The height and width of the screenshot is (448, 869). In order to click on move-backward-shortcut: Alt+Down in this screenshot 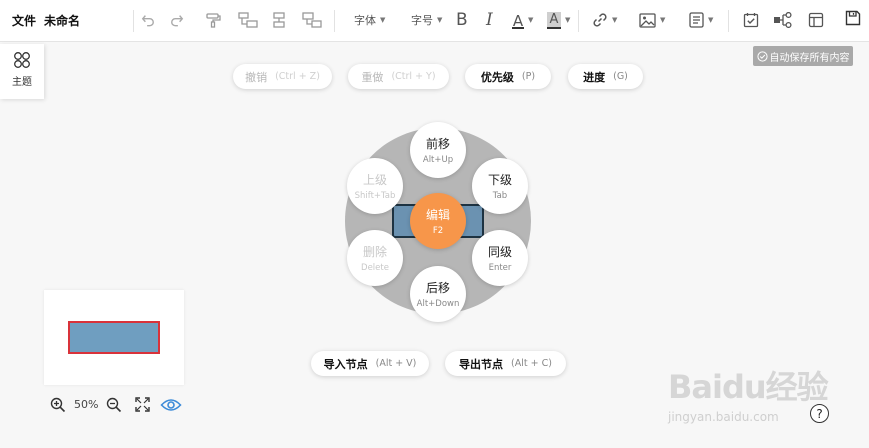, I will do `click(438, 304)`.